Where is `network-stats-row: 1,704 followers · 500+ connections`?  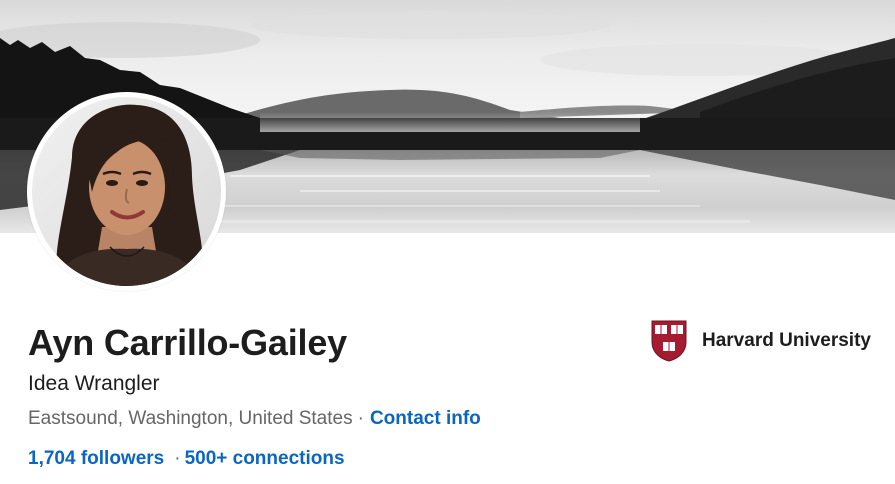 network-stats-row: 1,704 followers · 500+ connections is located at coordinates (186, 459).